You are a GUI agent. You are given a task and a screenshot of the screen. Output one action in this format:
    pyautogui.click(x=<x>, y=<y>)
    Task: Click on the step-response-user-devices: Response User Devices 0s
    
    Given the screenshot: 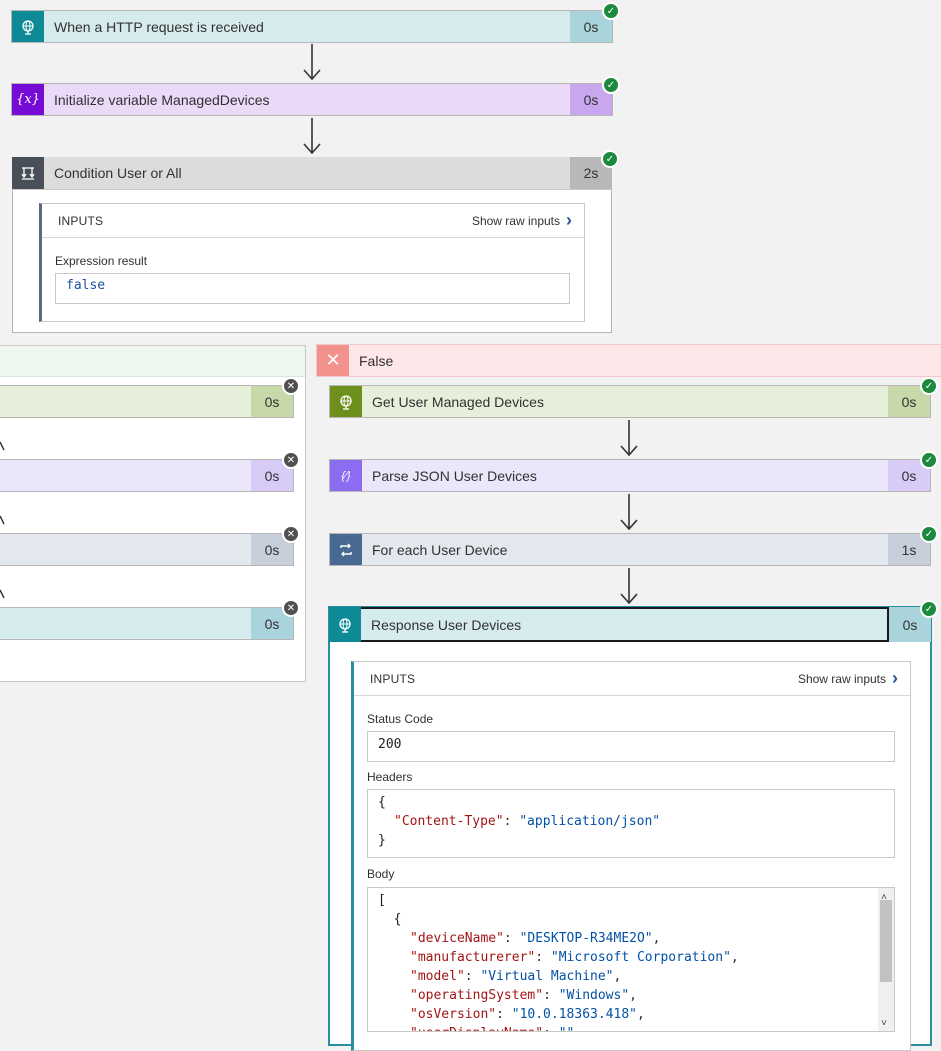 What is the action you would take?
    pyautogui.click(x=630, y=624)
    